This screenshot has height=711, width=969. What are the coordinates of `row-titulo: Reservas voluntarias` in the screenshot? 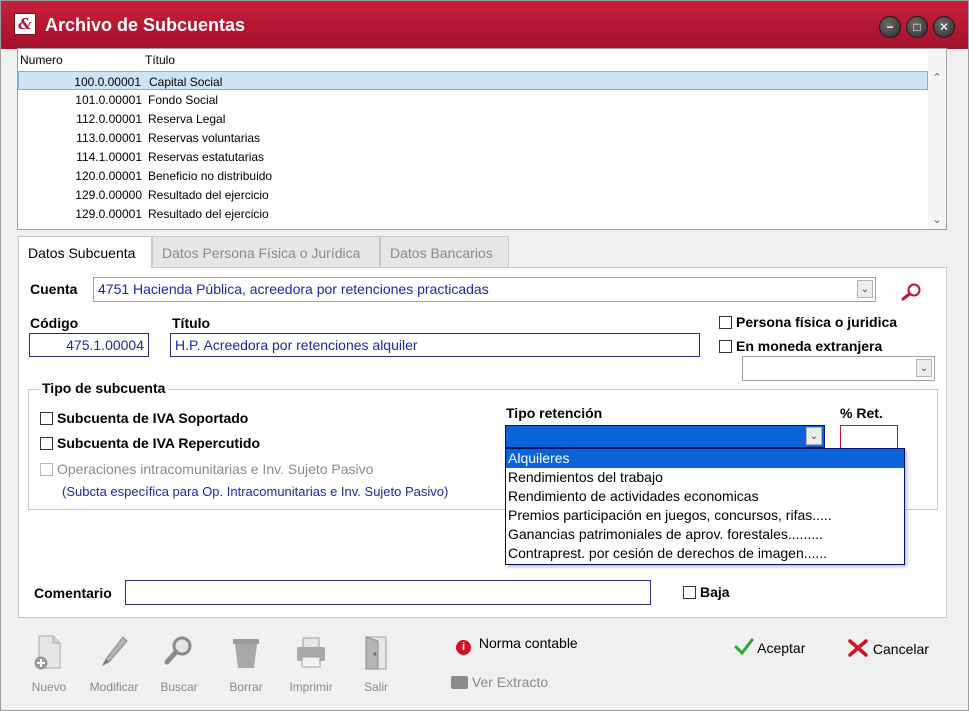 It's located at (204, 138).